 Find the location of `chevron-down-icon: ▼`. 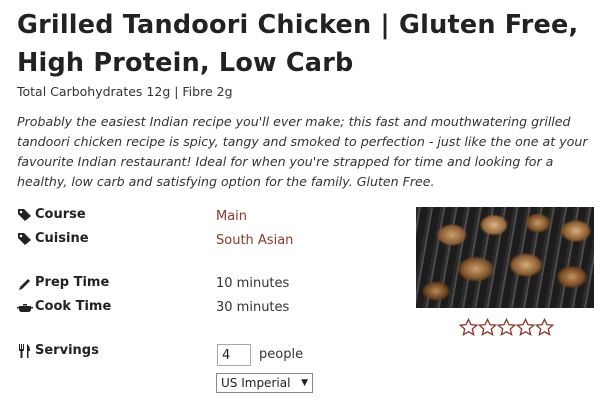

chevron-down-icon: ▼ is located at coordinates (304, 383).